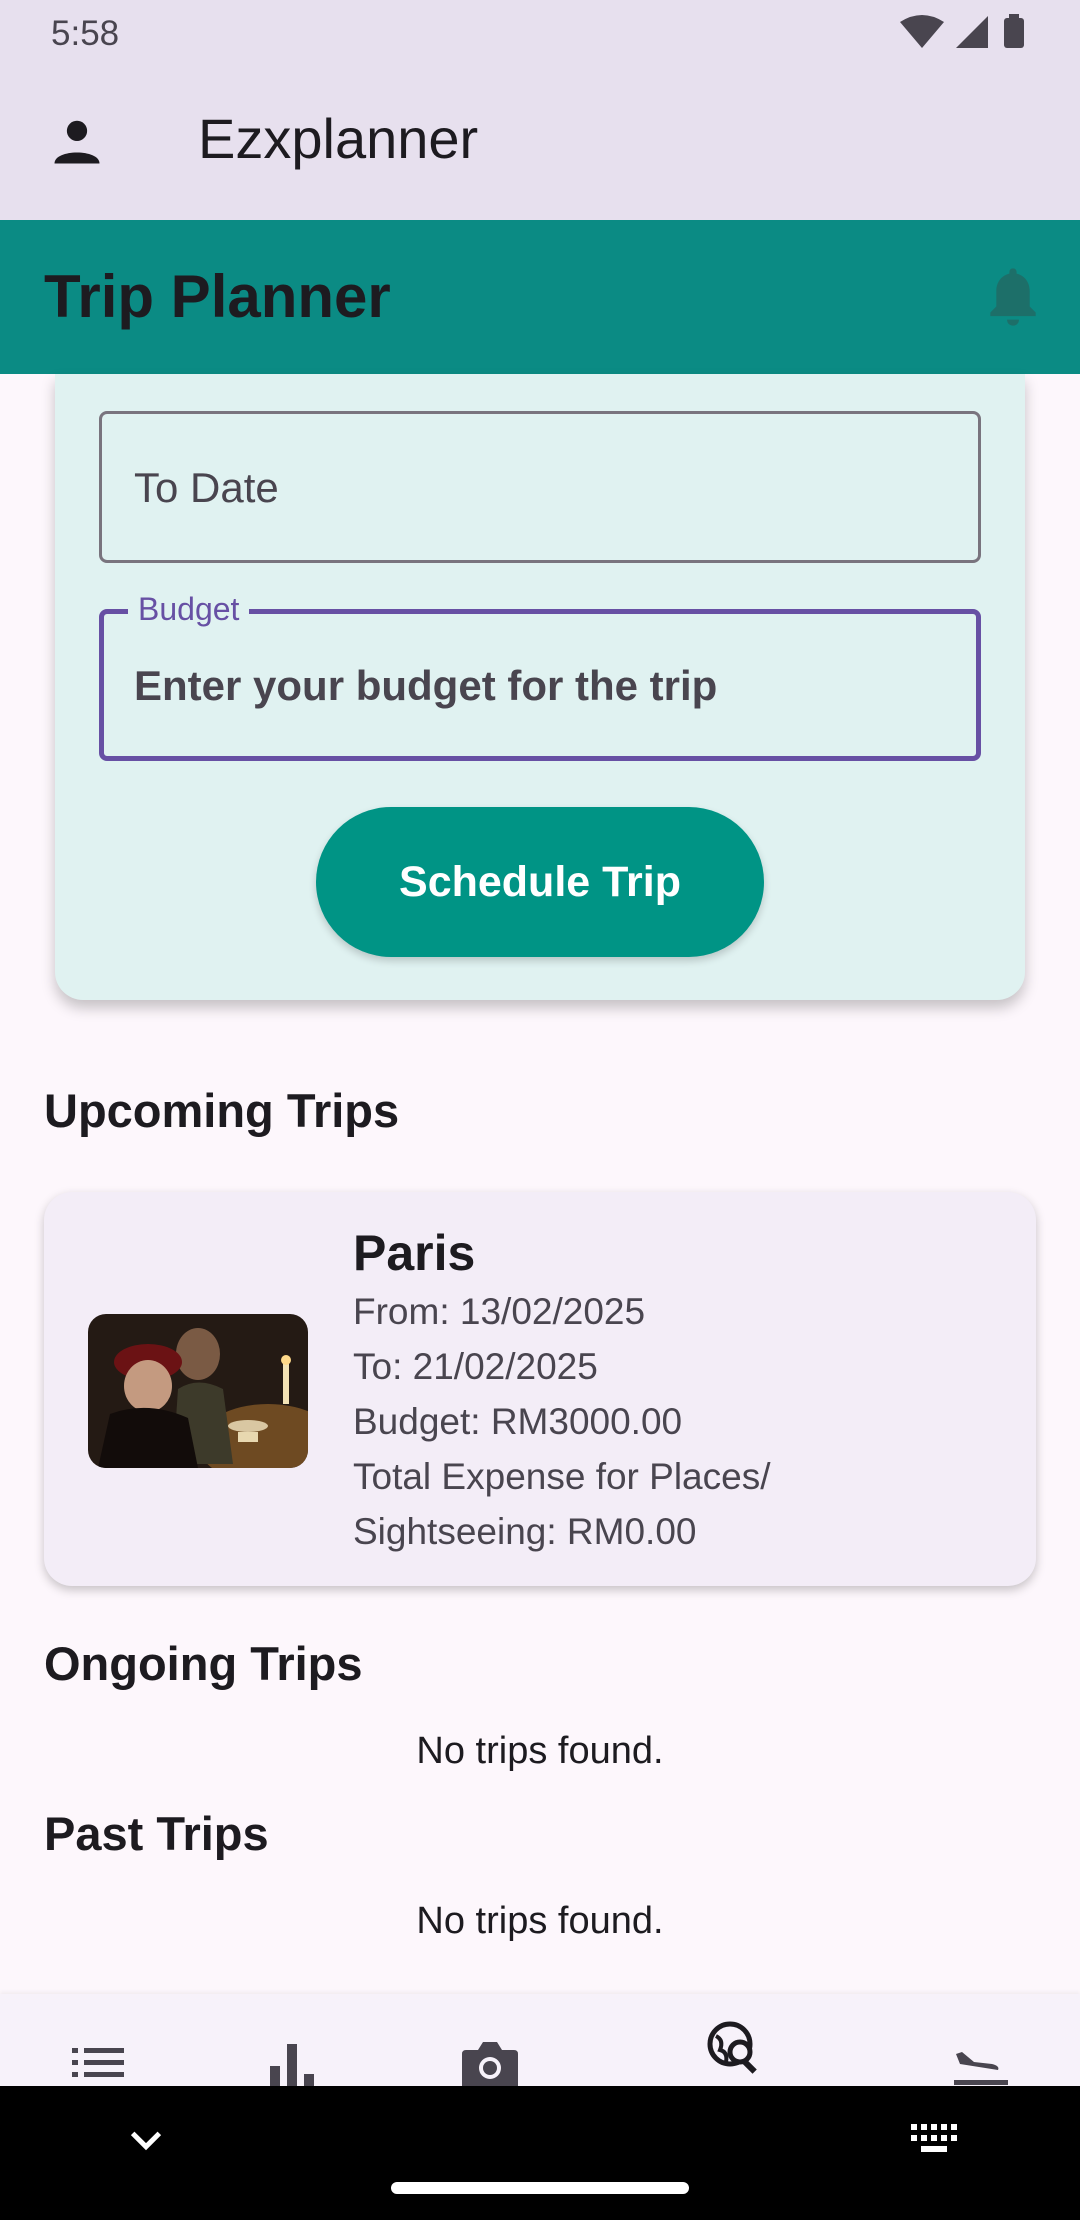 This screenshot has width=1080, height=2220. I want to click on trip-expense-value: Sightseeing: RM0.00, so click(525, 1531).